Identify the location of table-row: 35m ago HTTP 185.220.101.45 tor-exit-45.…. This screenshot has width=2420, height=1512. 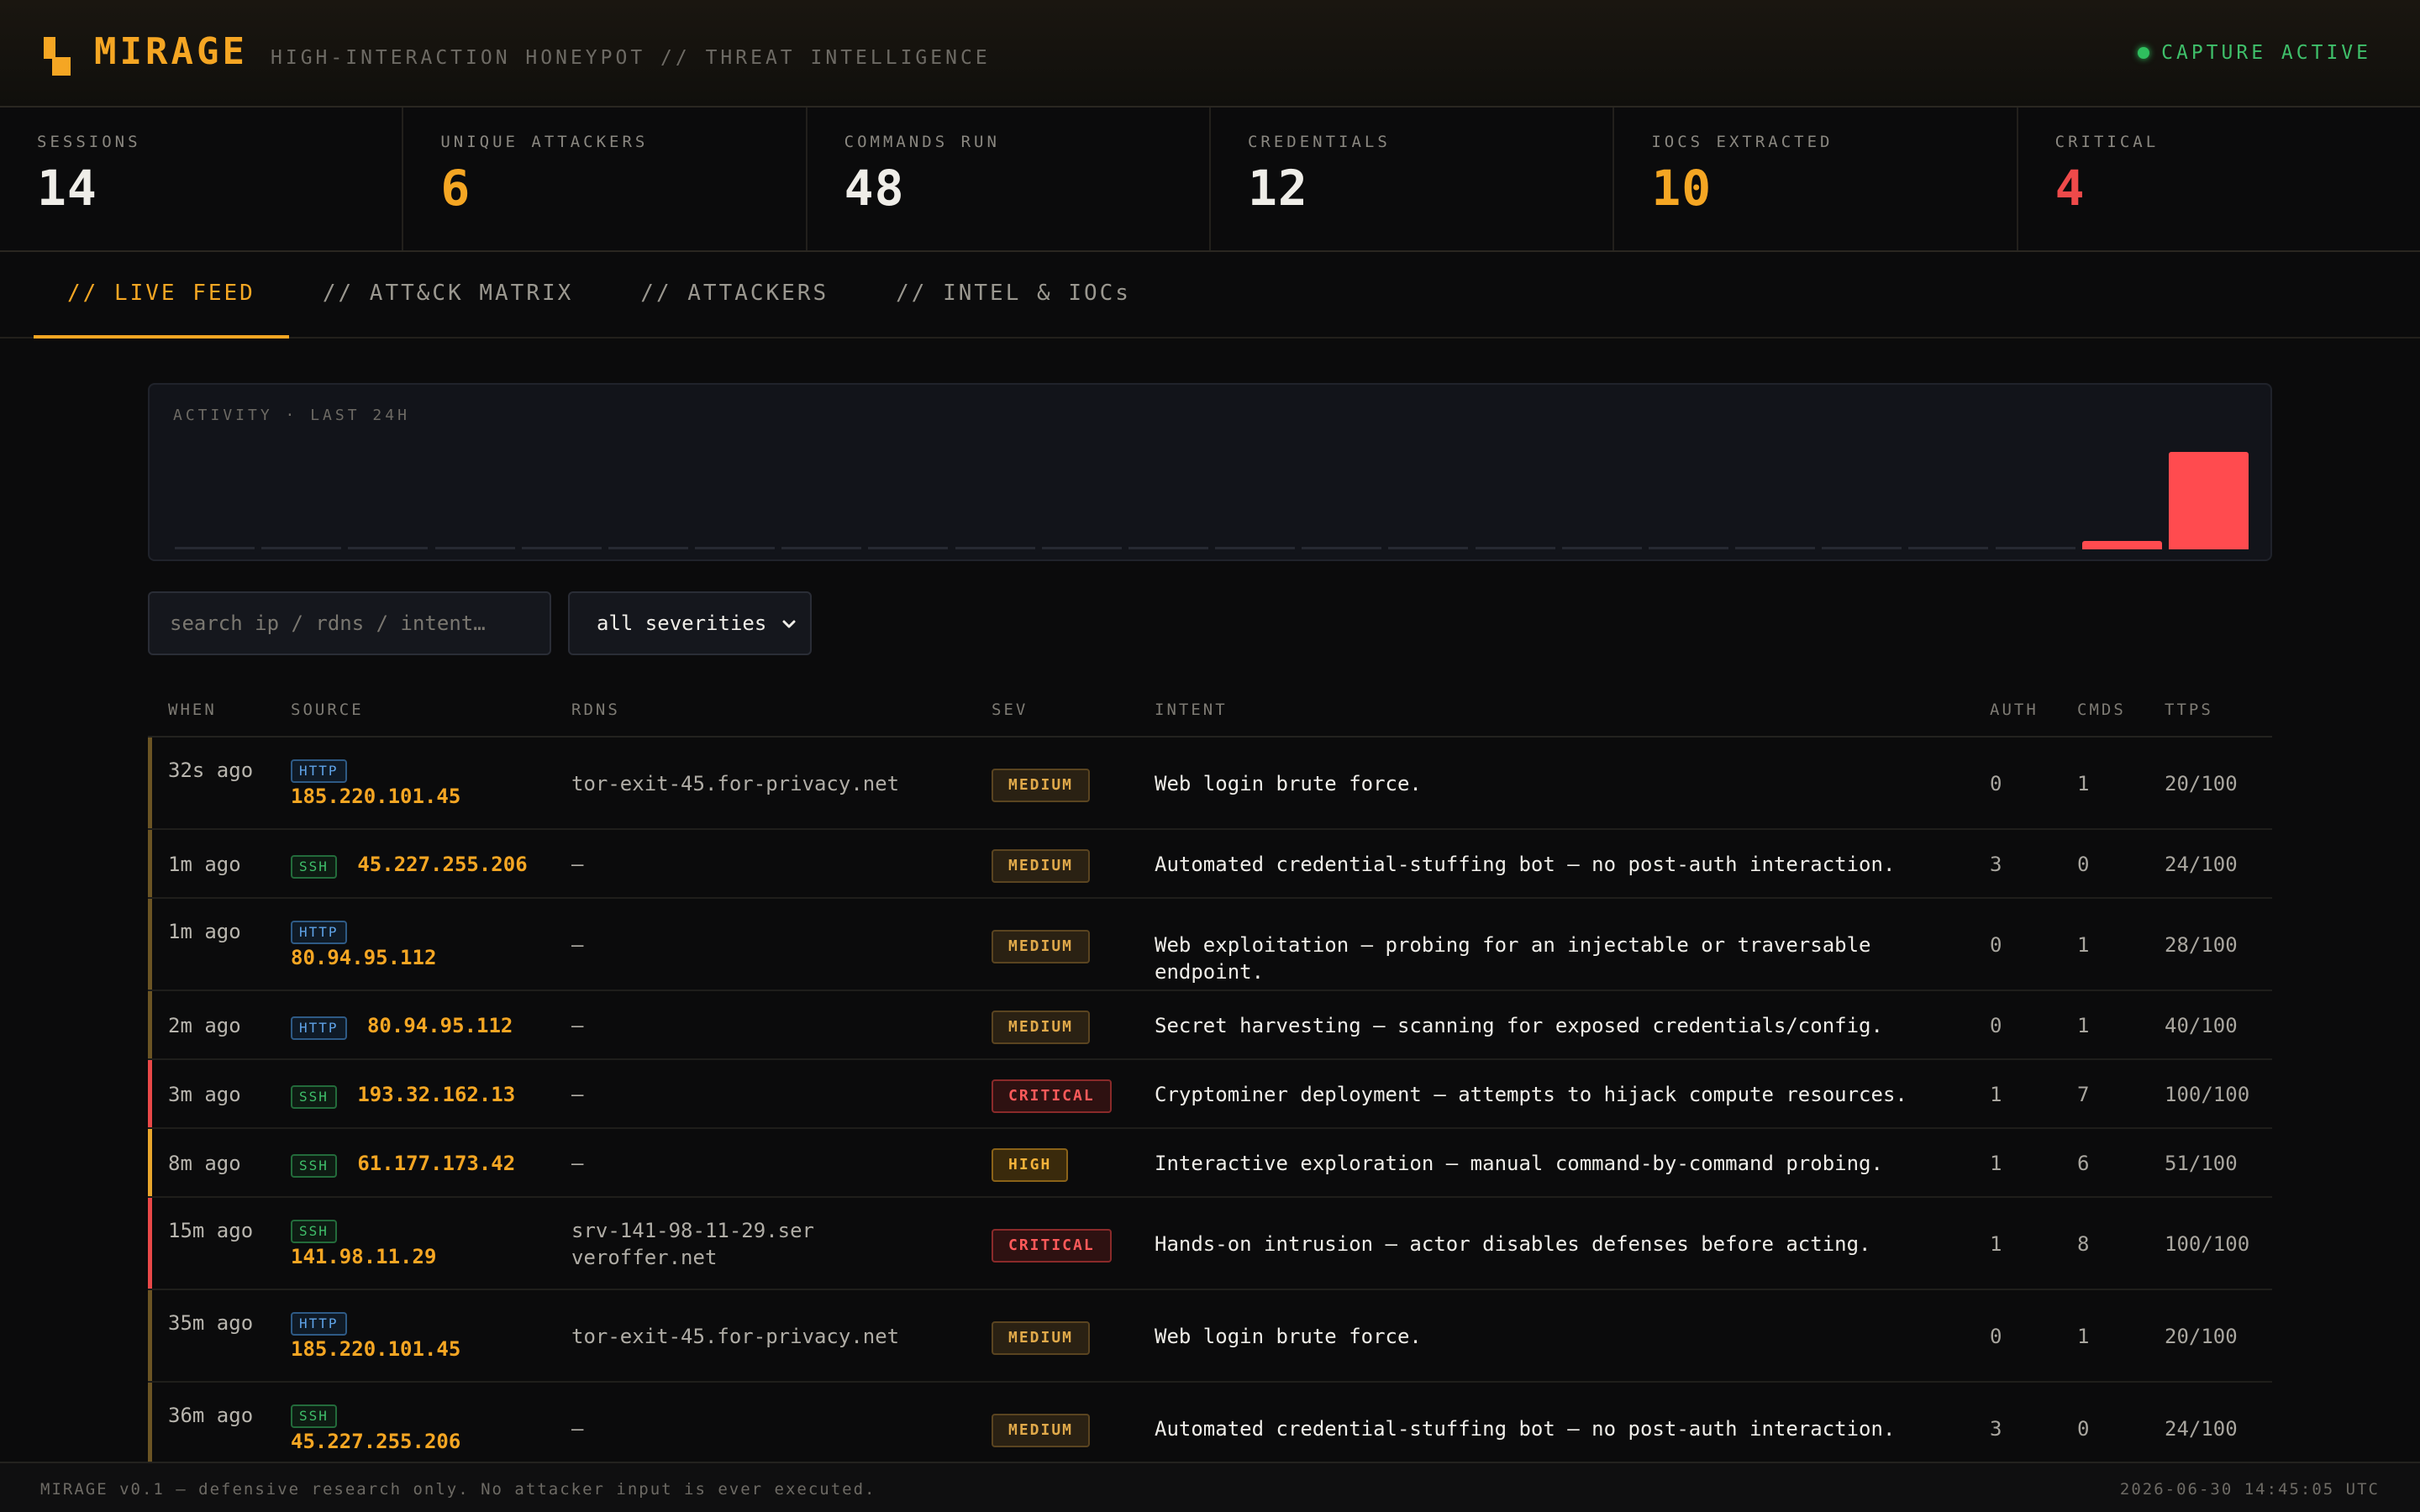
(1210, 1336).